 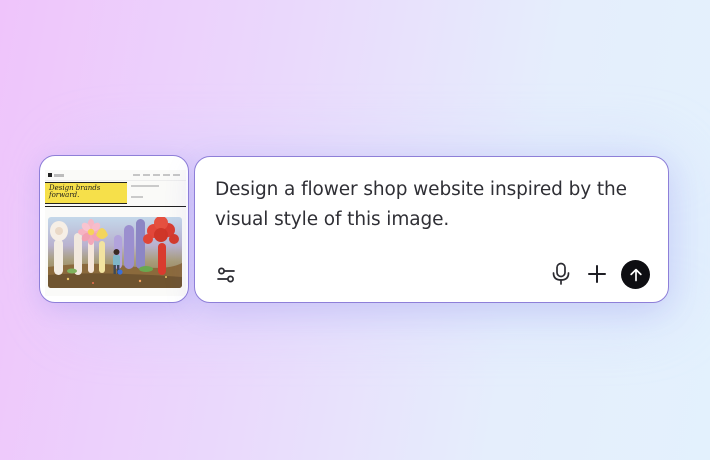 What do you see at coordinates (115, 175) in the screenshot?
I see `preview-top-bar` at bounding box center [115, 175].